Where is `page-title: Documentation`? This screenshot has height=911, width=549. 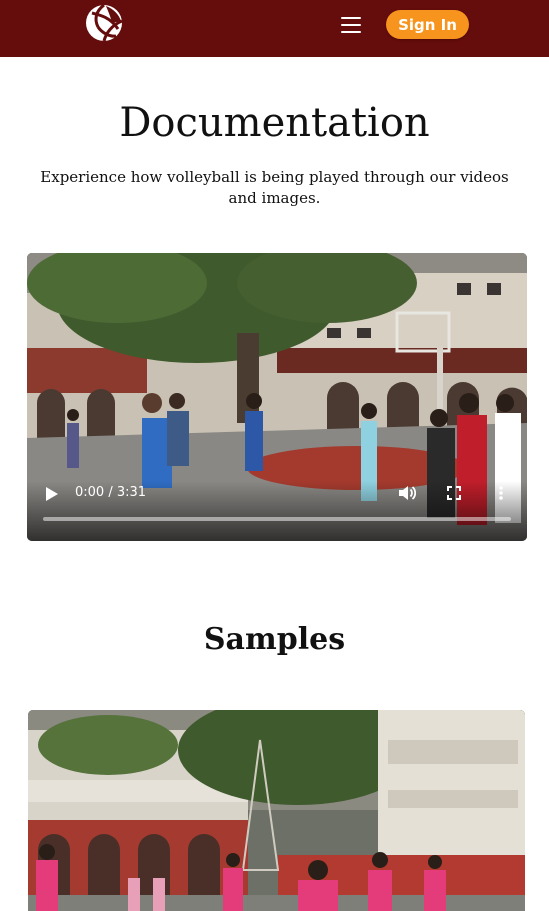
page-title: Documentation is located at coordinates (274, 123).